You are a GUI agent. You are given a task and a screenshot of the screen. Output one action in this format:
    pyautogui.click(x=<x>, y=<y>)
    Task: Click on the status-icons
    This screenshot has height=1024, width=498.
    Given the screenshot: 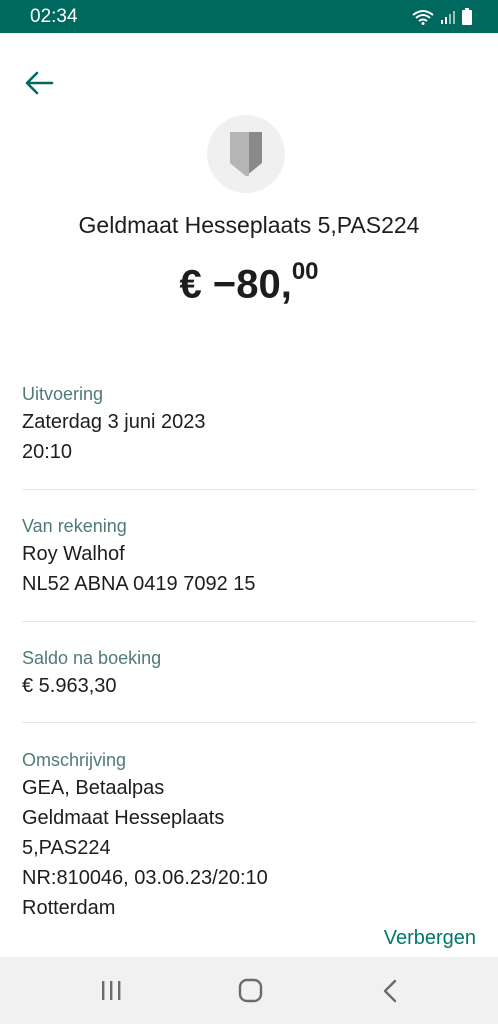 What is the action you would take?
    pyautogui.click(x=442, y=19)
    